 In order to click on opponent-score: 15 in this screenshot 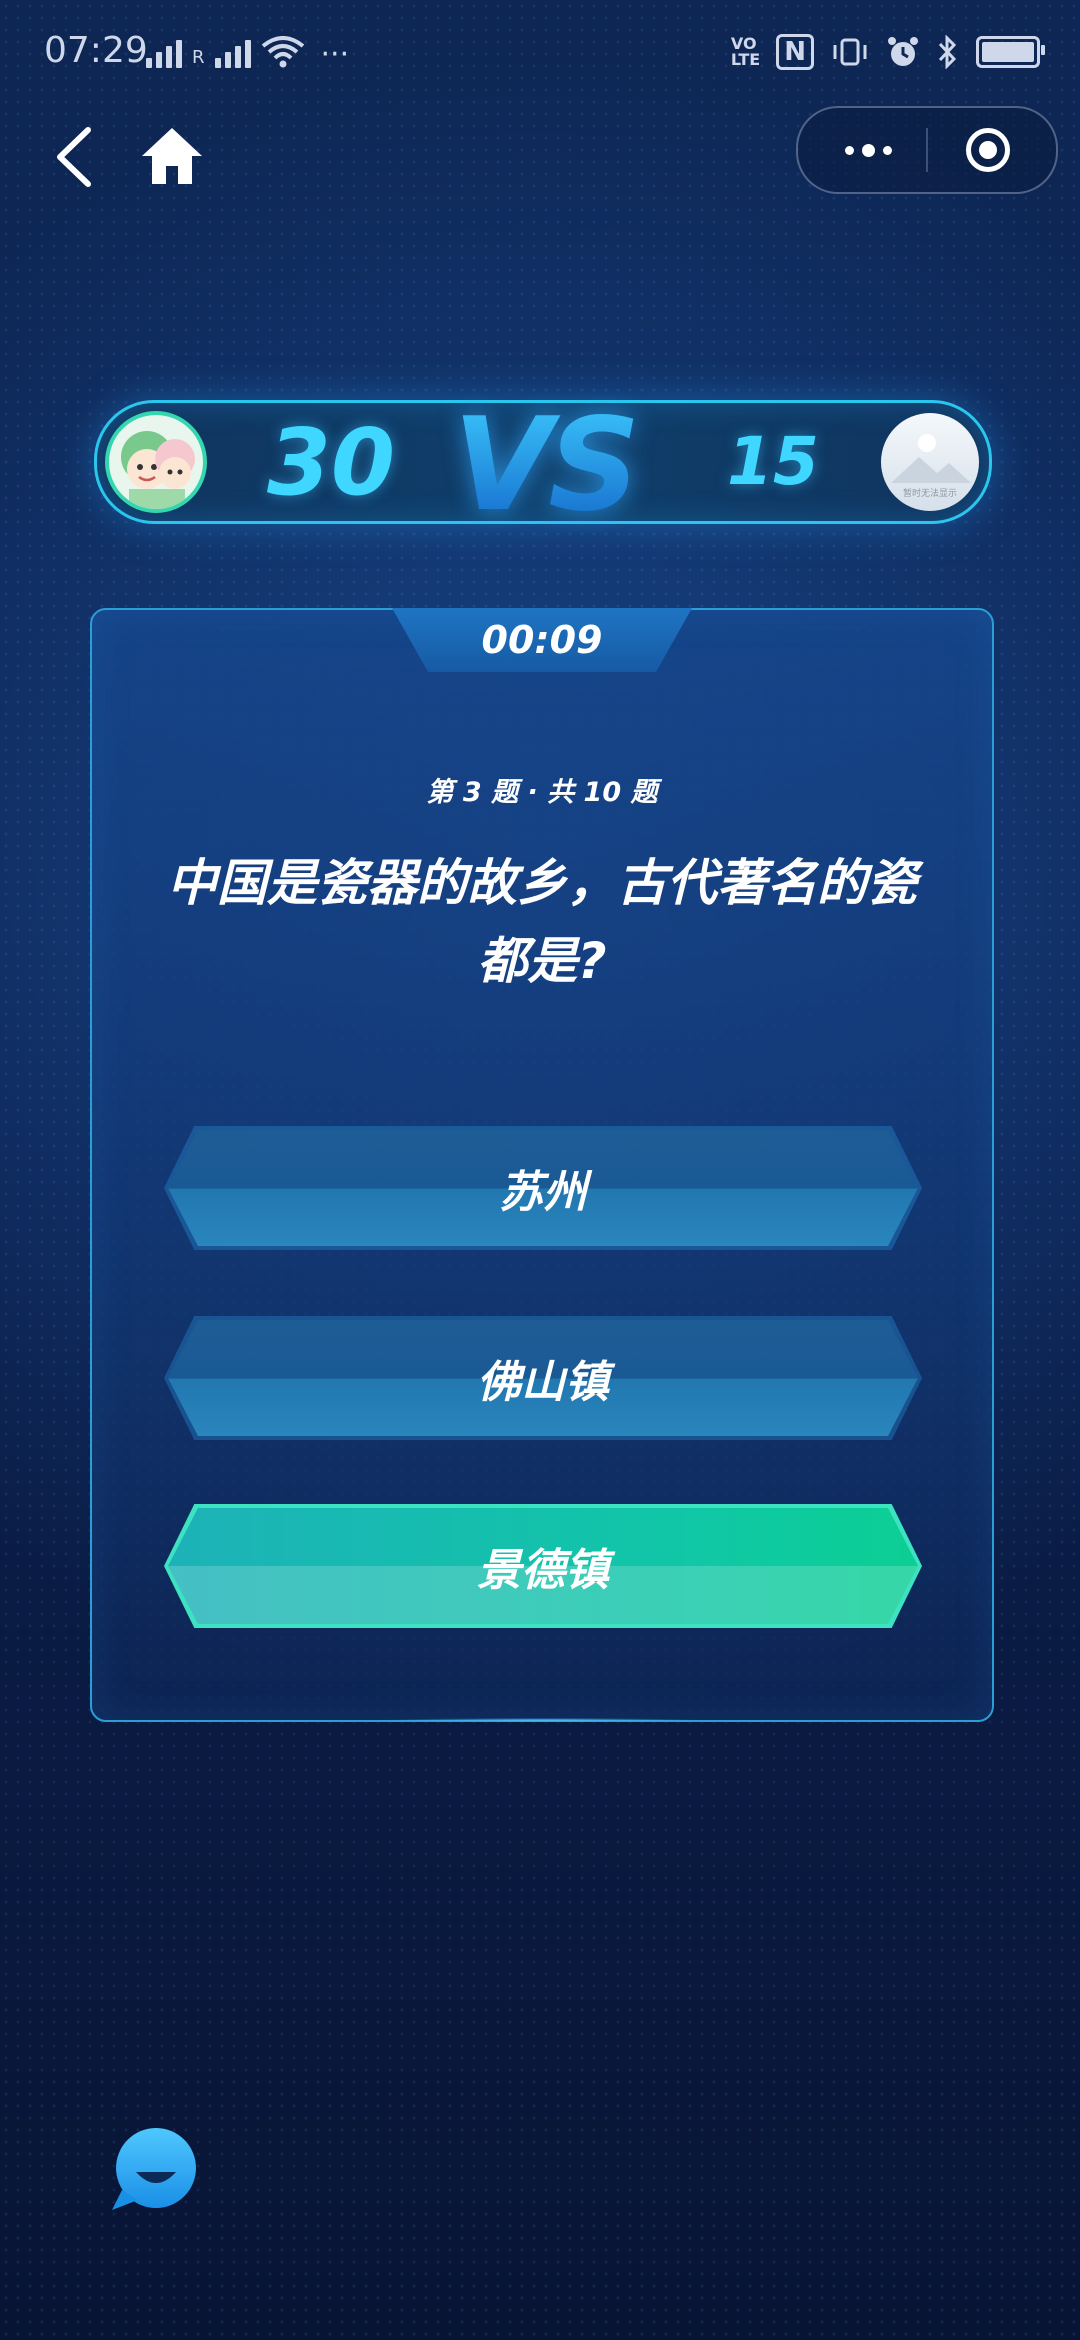, I will do `click(773, 461)`.